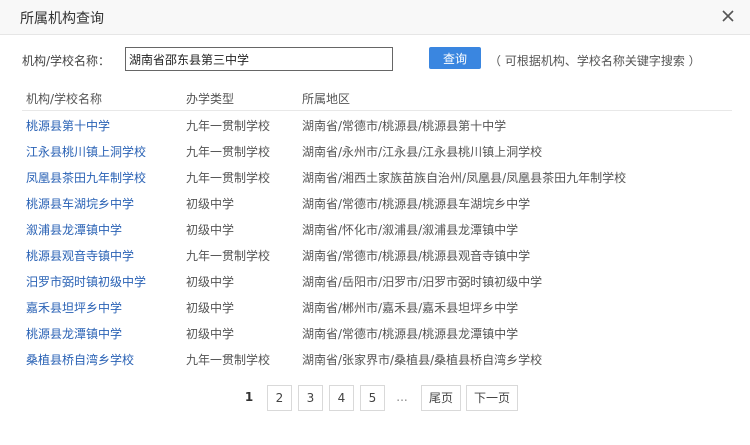 The image size is (750, 445). Describe the element at coordinates (210, 99) in the screenshot. I see `header-type: 办学类型` at that location.